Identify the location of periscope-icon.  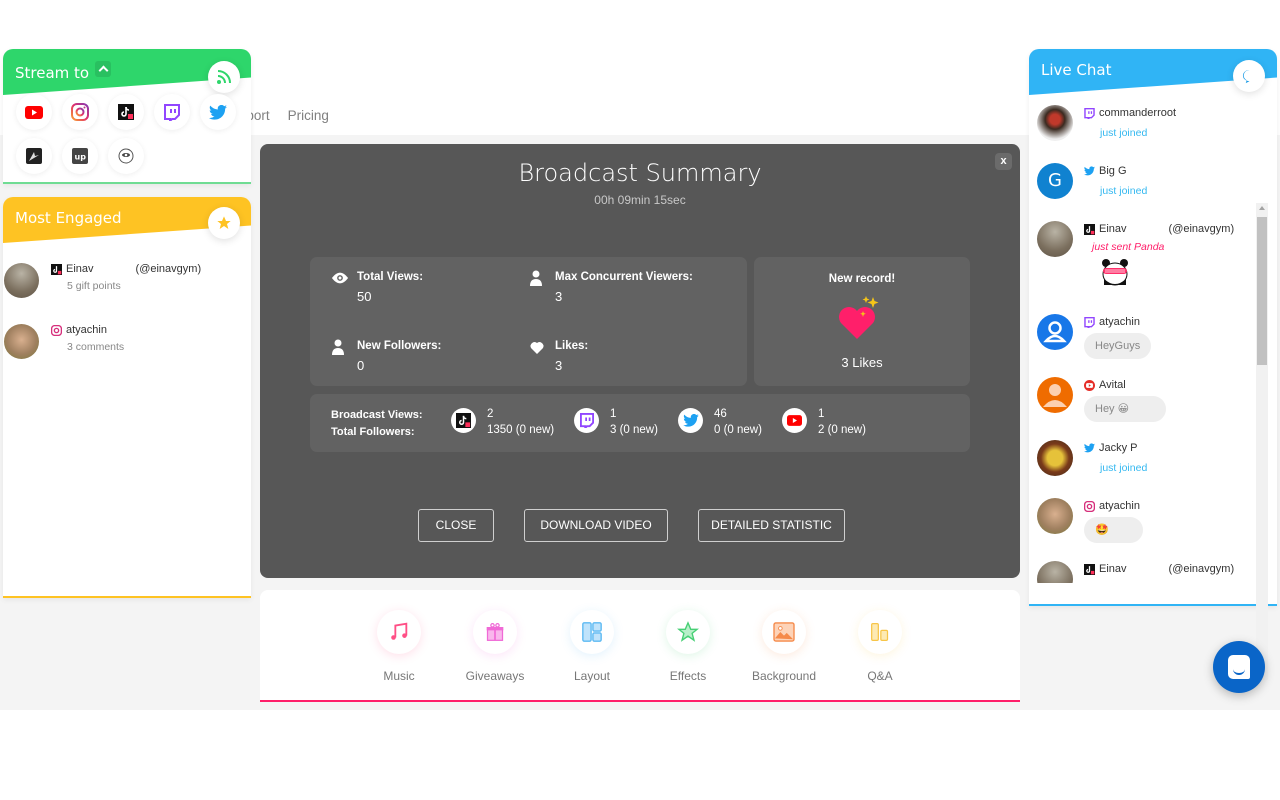
(34, 156).